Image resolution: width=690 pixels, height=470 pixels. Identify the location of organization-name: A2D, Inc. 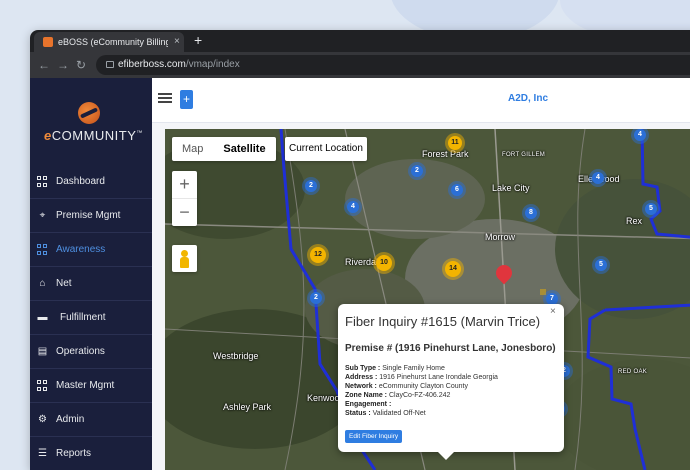
(528, 98).